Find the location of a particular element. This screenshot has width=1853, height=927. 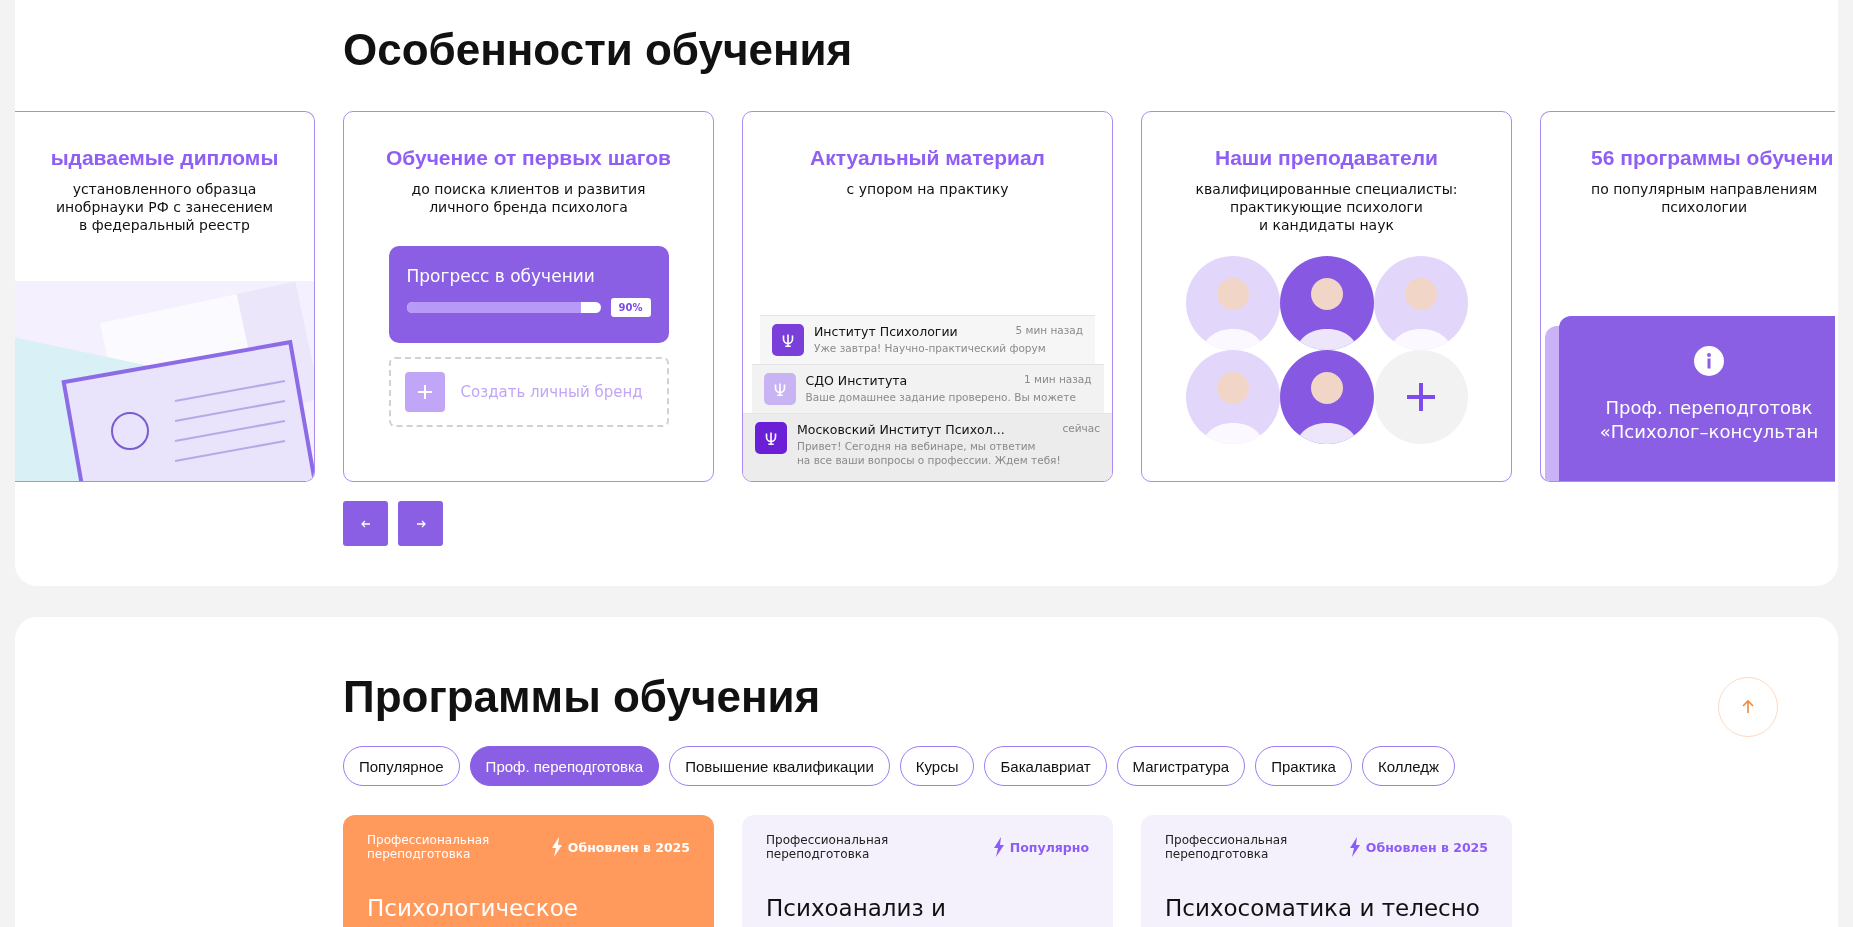

section-heading: Программы обучения is located at coordinates (582, 697).